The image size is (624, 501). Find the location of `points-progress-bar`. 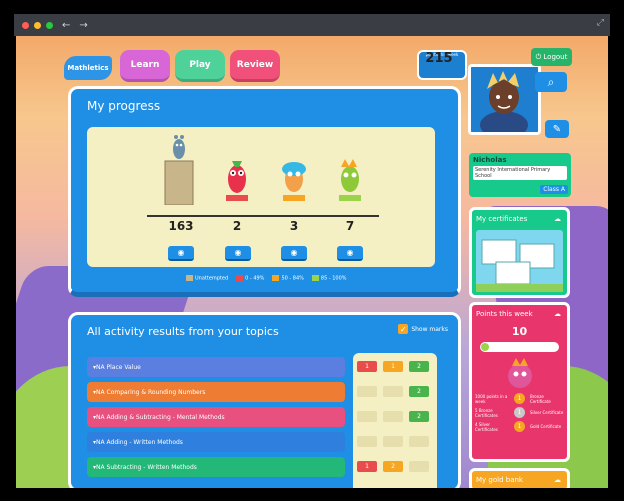

points-progress-bar is located at coordinates (519, 347).